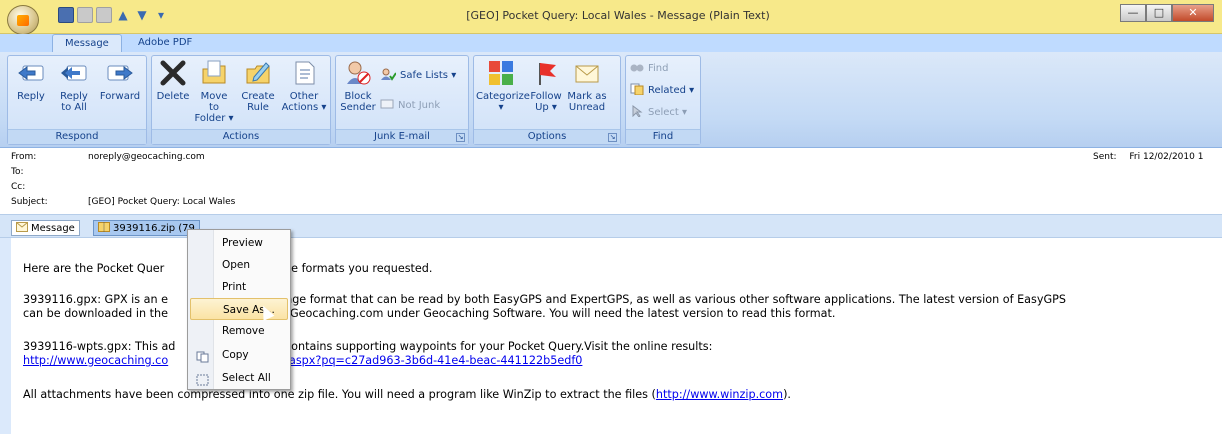 This screenshot has width=1222, height=434. What do you see at coordinates (239, 355) in the screenshot?
I see `menu-item-copy: Copy` at bounding box center [239, 355].